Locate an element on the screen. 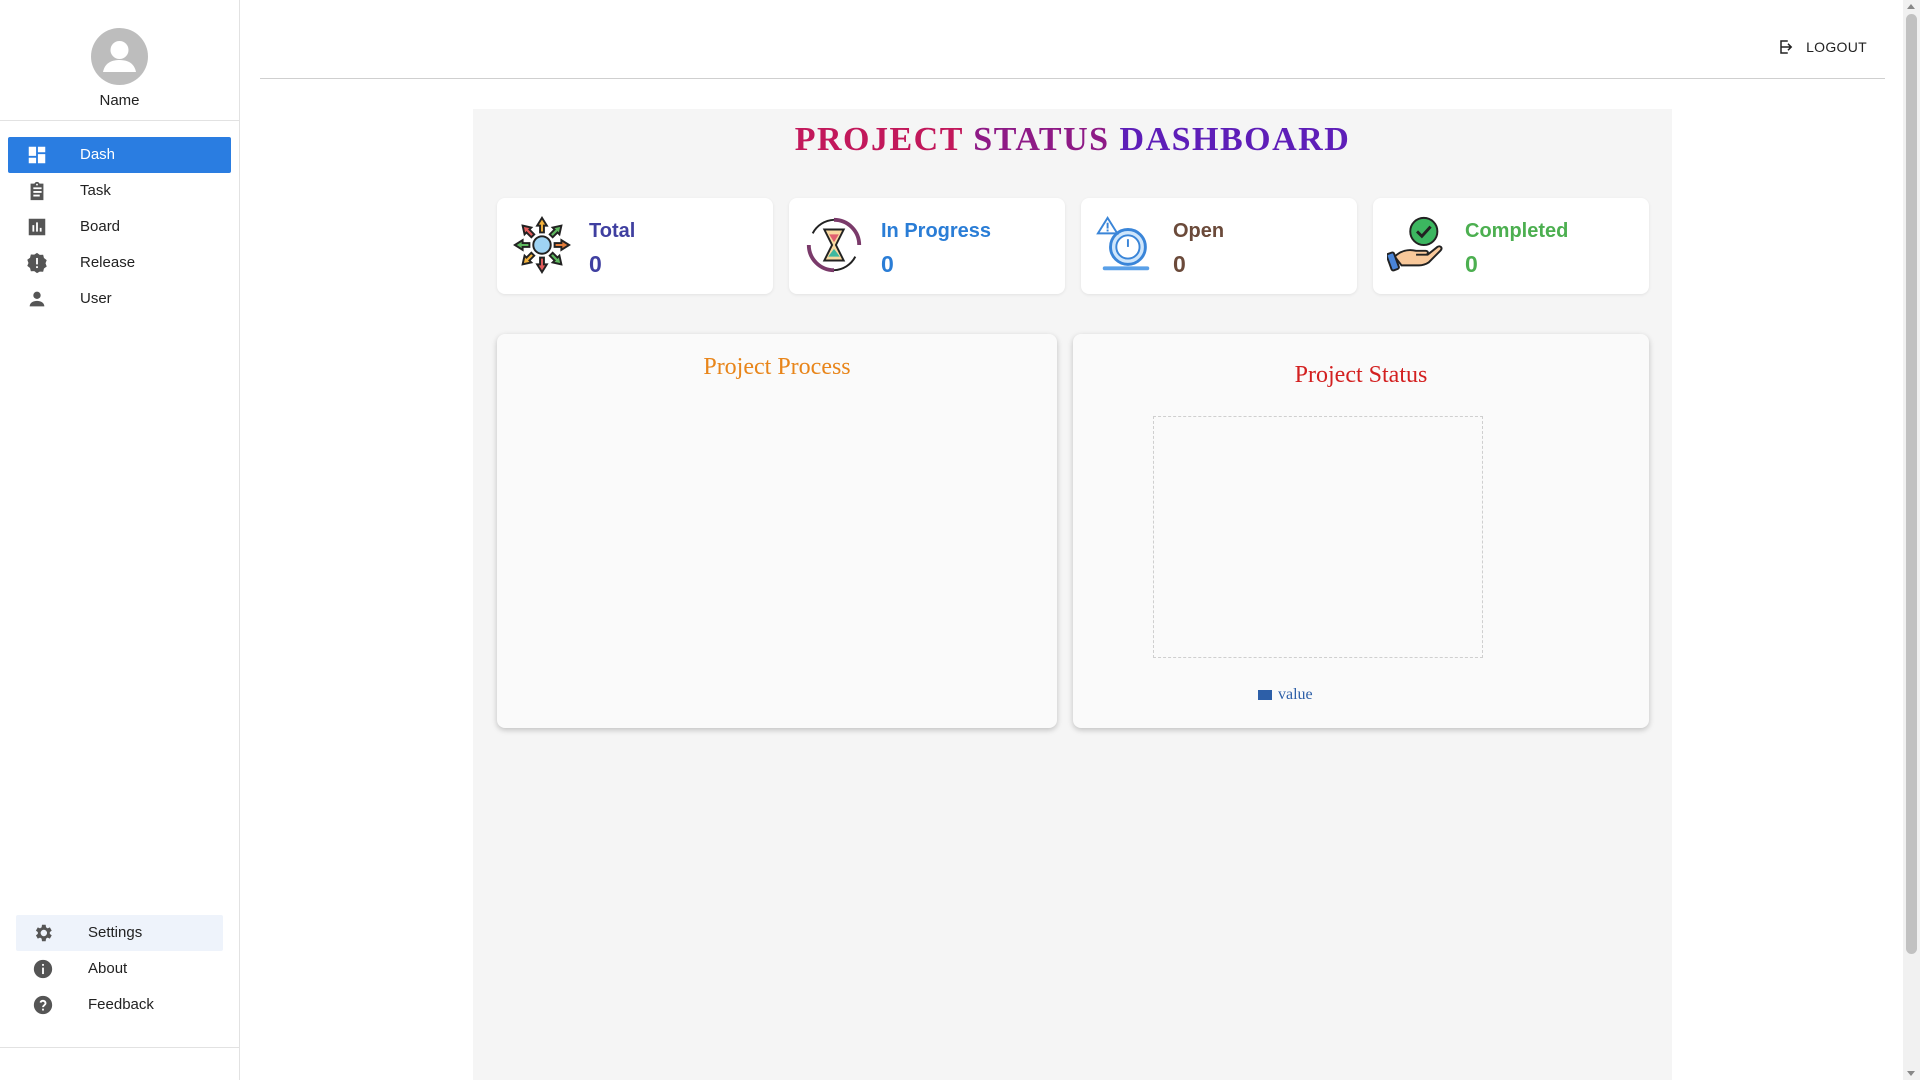 The height and width of the screenshot is (1080, 1920). sidebar-item-board: Board is located at coordinates (119, 227).